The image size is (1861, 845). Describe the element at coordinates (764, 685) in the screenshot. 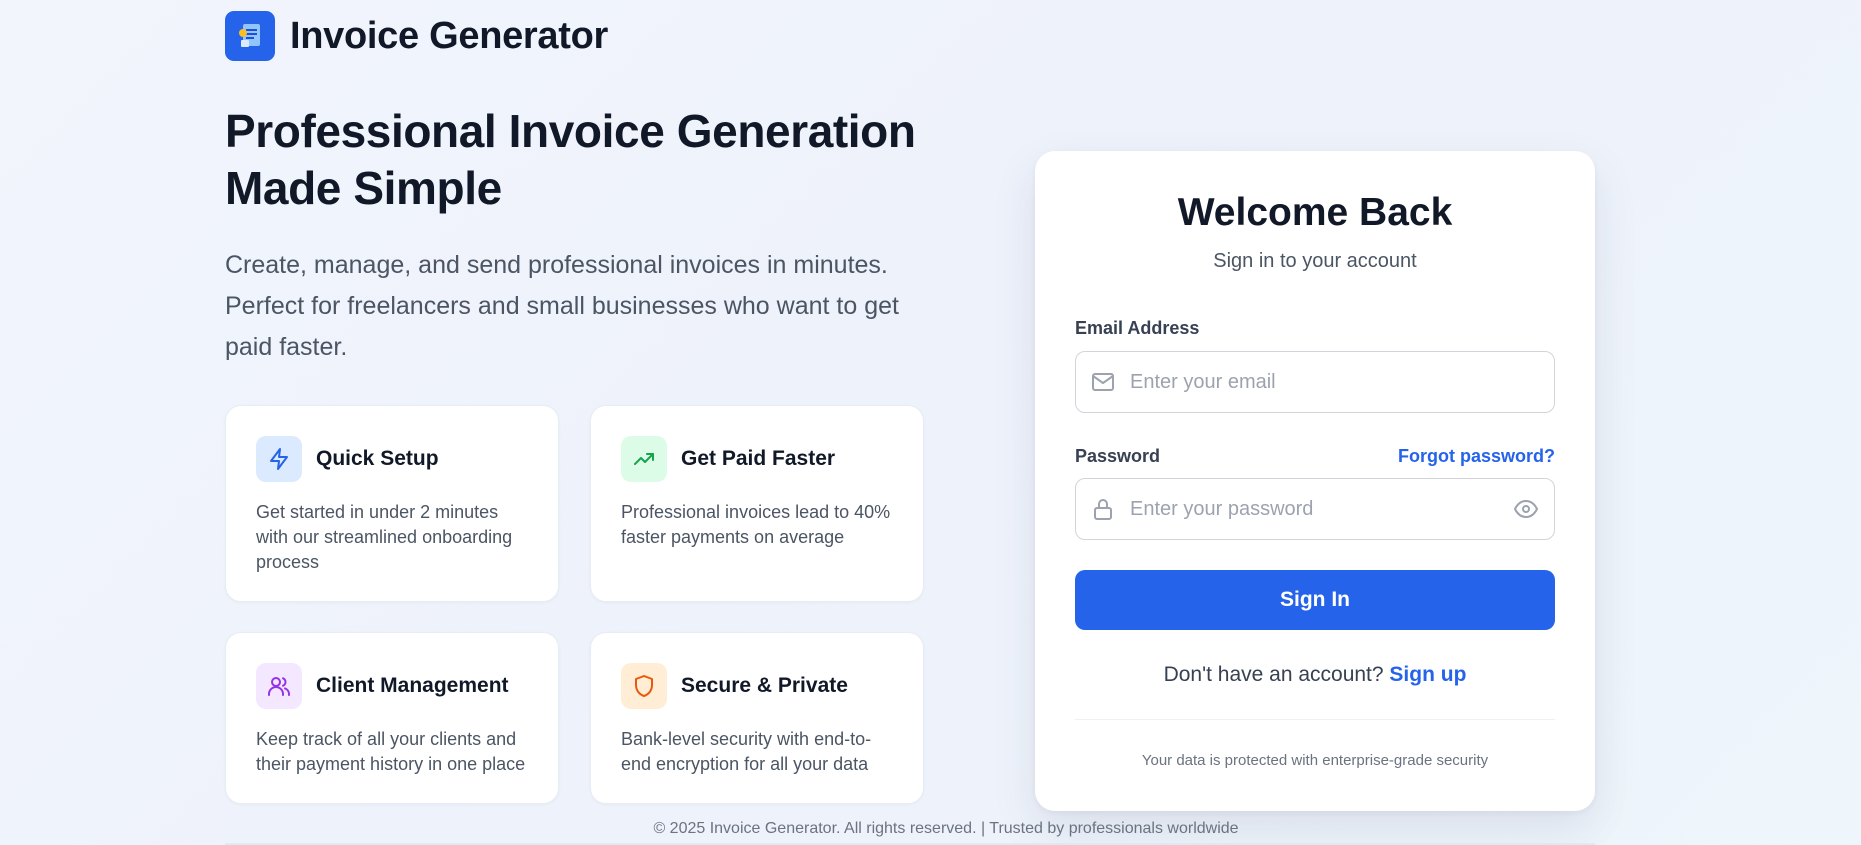

I see `feature-title: Secure & Private` at that location.